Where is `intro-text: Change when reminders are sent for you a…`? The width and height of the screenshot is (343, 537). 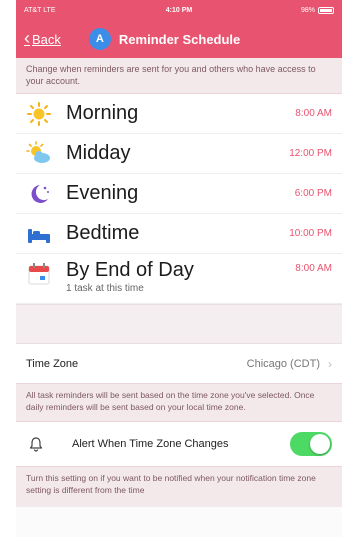
intro-text: Change when reminders are sent for you a… is located at coordinates (179, 76).